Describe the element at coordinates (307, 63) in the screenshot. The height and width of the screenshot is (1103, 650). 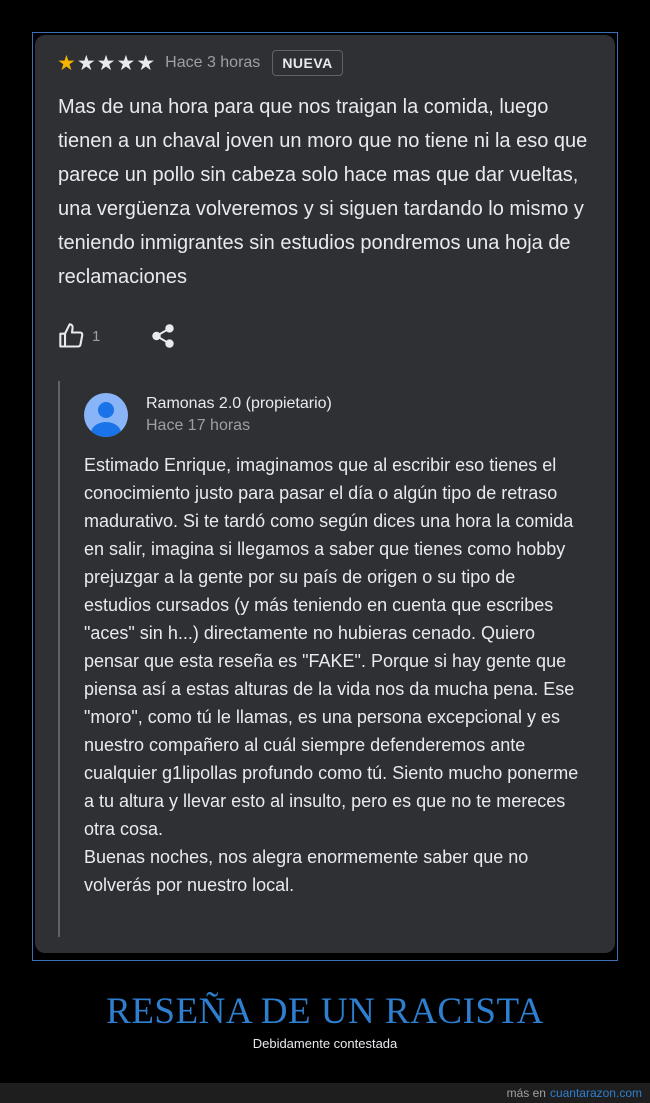
I see `new-badge: NUEVA` at that location.